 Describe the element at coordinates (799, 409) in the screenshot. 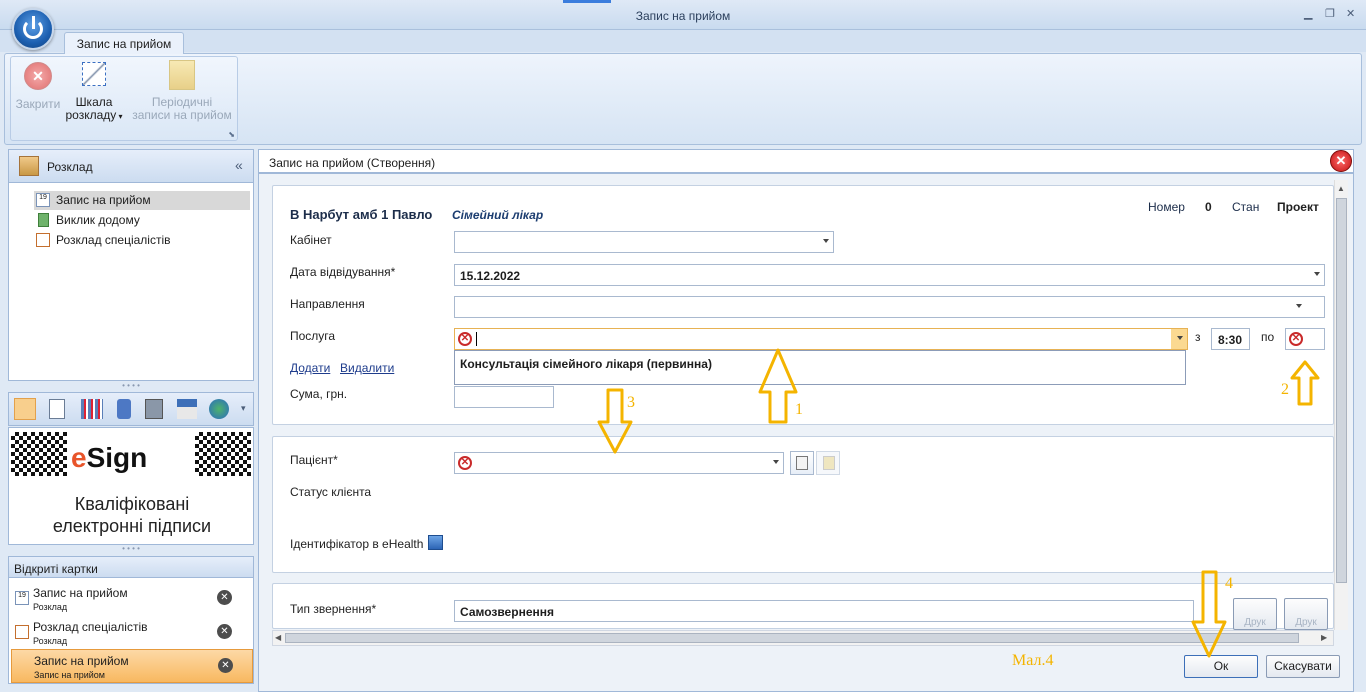

I see `annotation-label-1: 1` at that location.